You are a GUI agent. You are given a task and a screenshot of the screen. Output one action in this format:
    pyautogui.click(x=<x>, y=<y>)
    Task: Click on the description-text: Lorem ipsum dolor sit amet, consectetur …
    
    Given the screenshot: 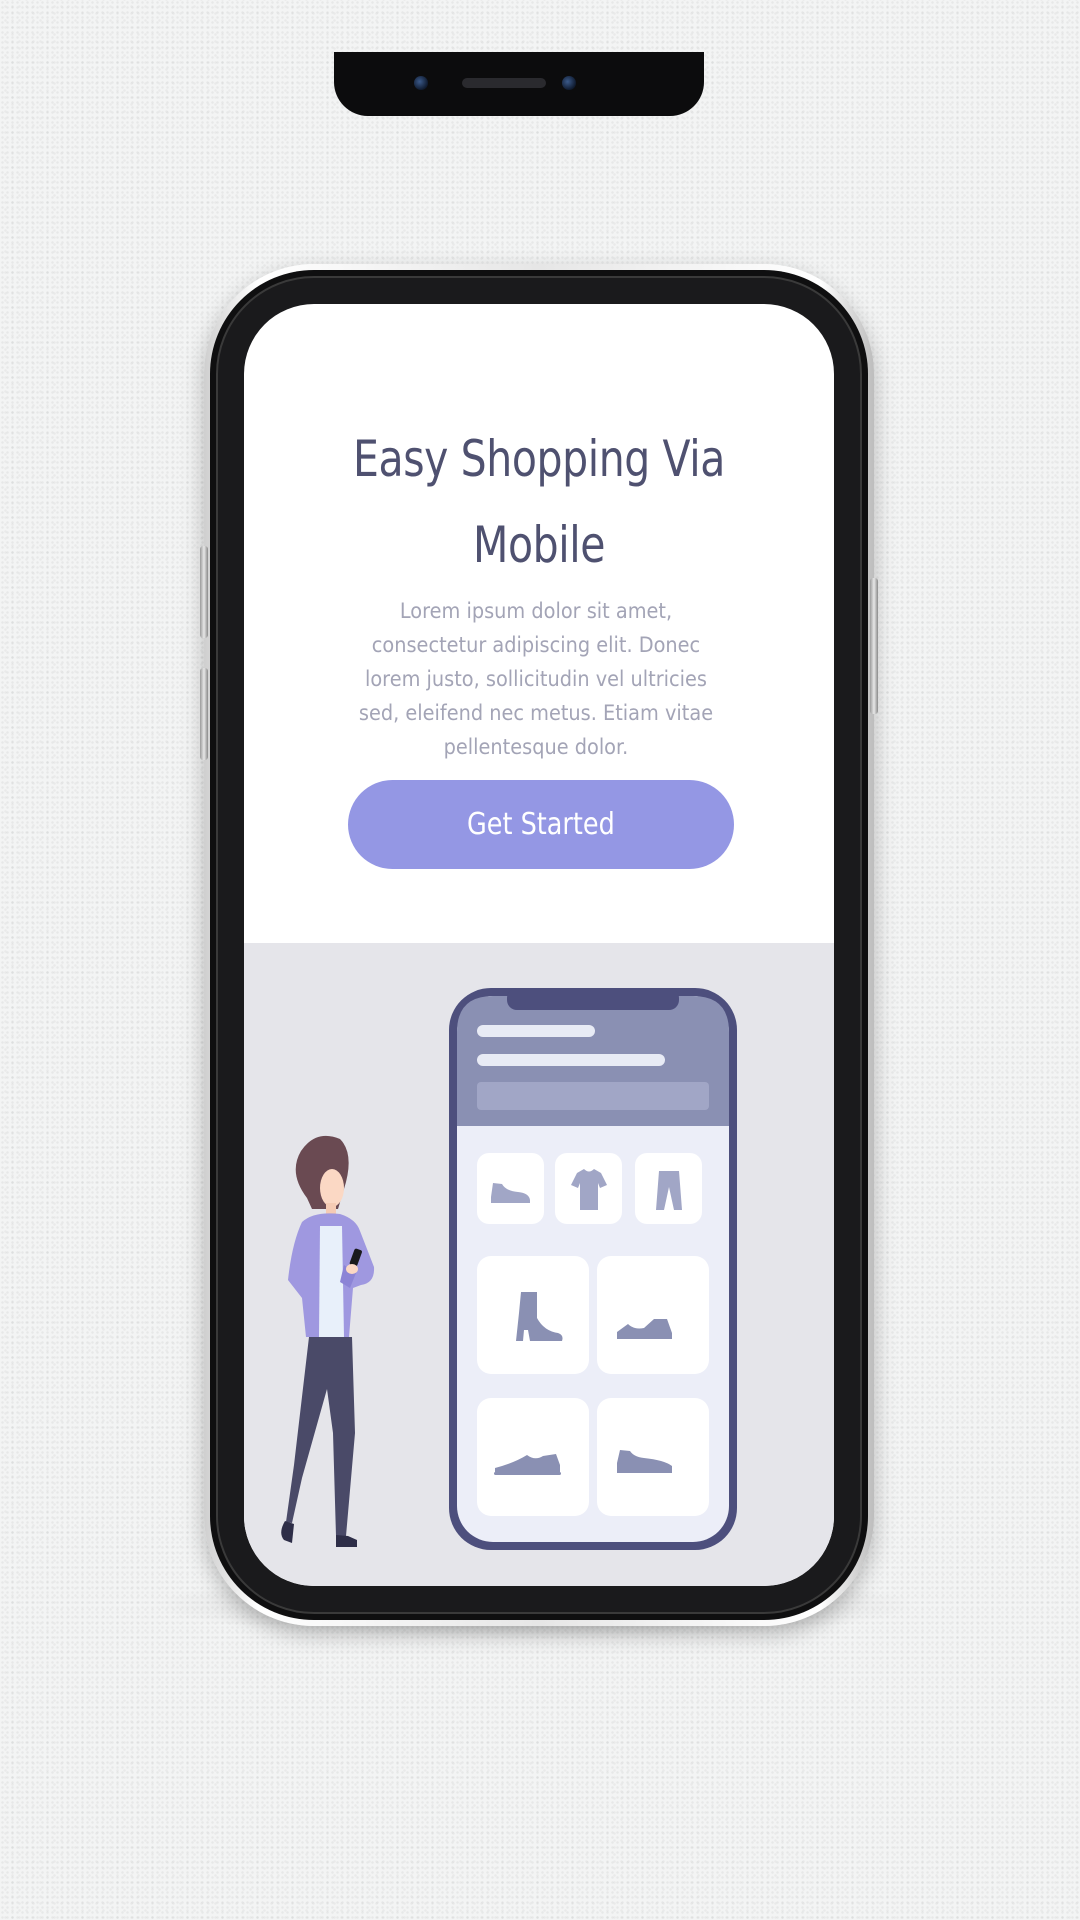 What is the action you would take?
    pyautogui.click(x=536, y=679)
    